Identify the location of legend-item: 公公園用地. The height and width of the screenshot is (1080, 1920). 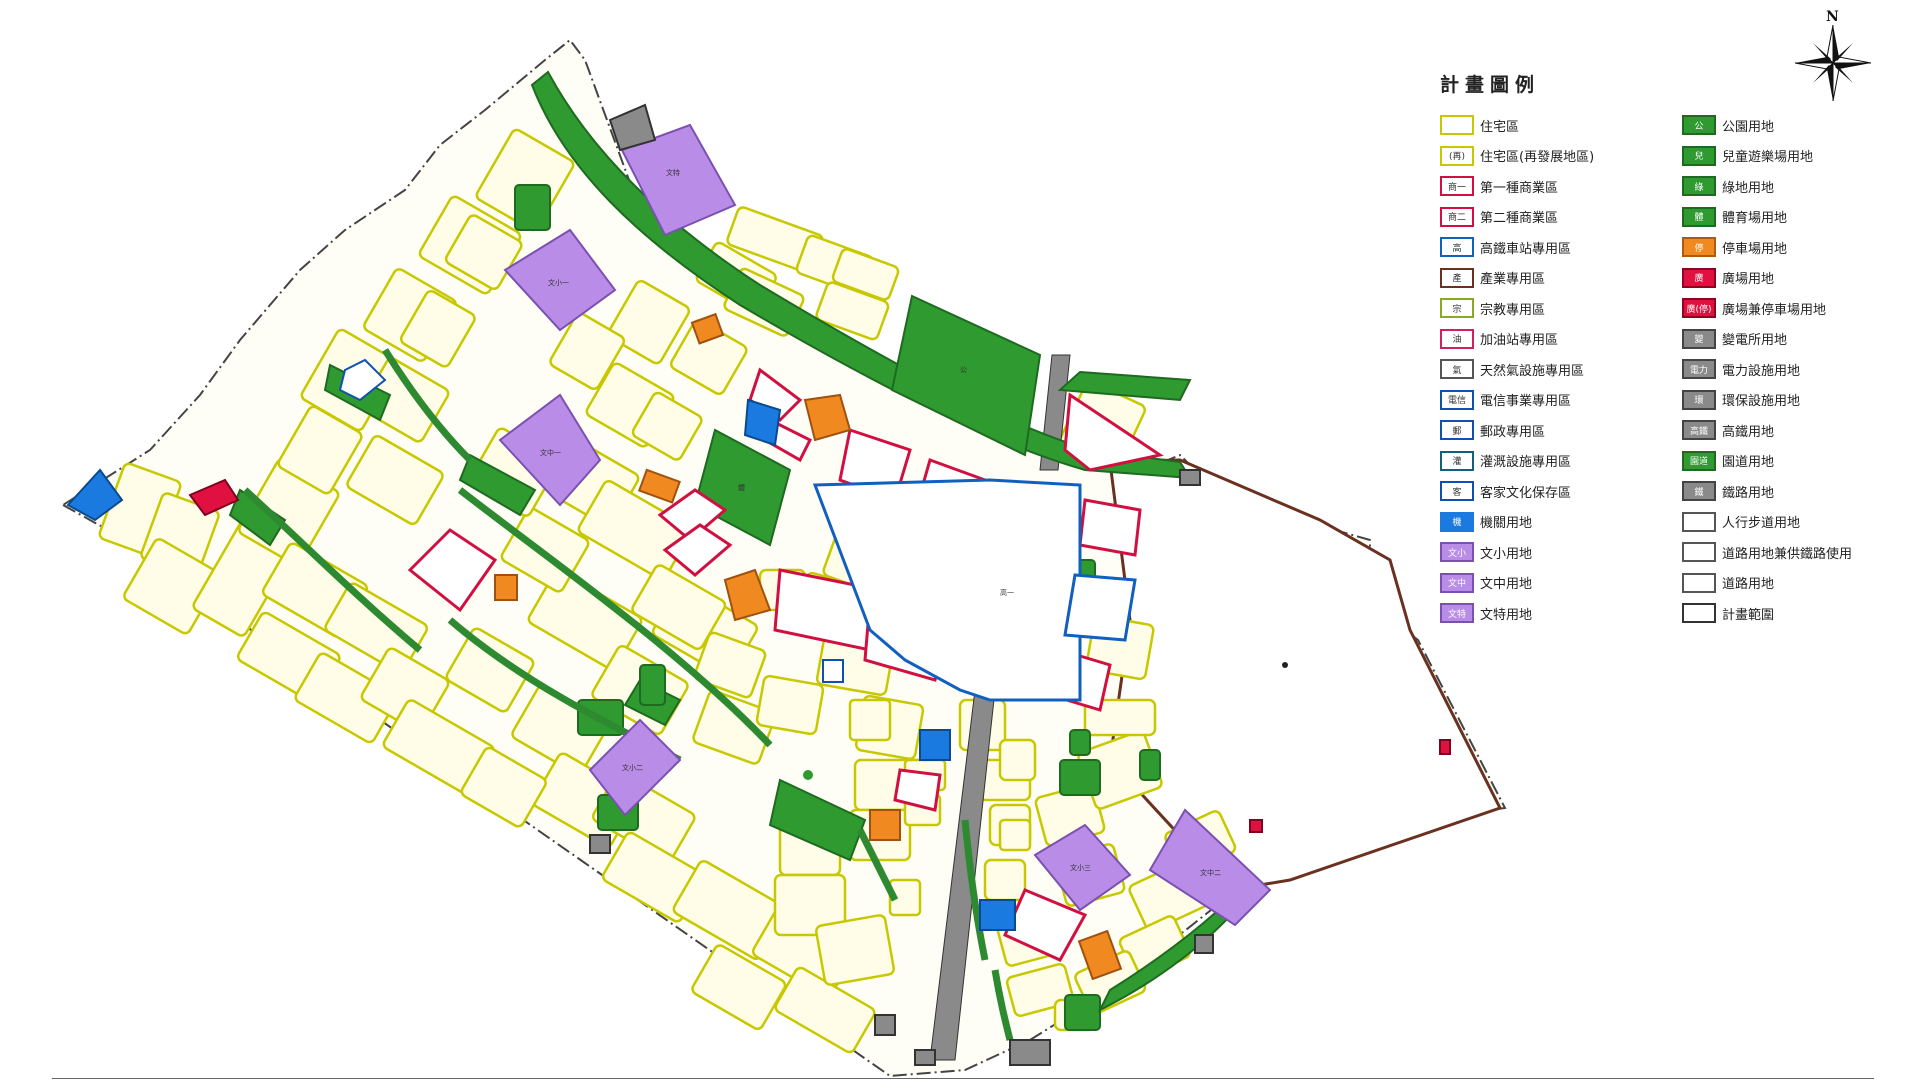
(1799, 125).